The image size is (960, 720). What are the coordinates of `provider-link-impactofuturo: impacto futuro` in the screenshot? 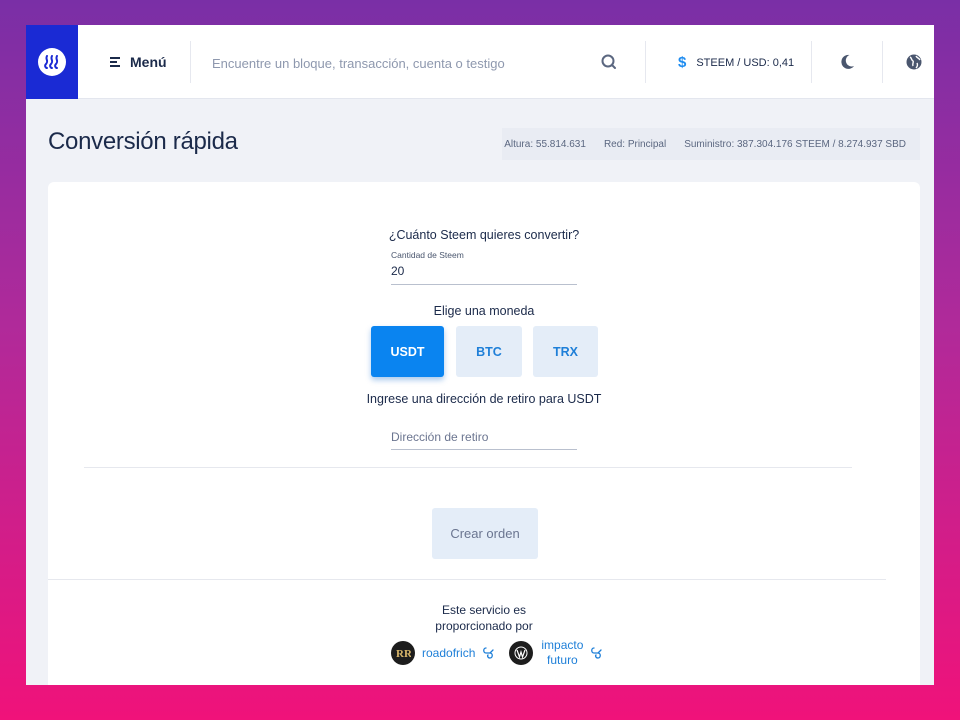 It's located at (562, 653).